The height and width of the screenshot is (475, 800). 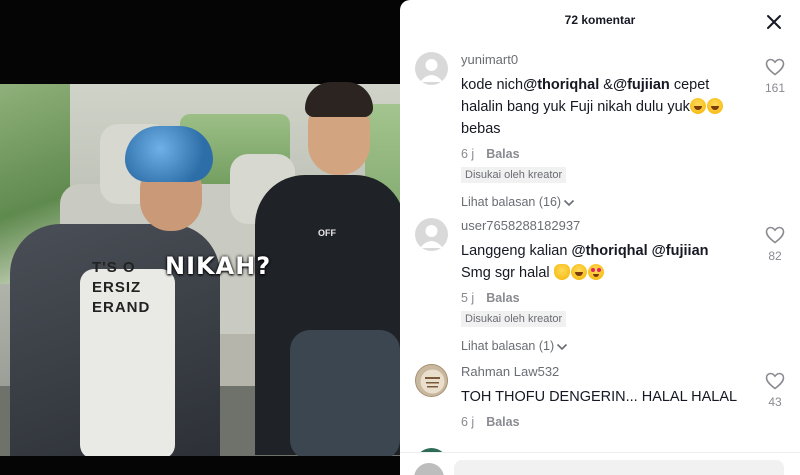 I want to click on video-caption: NIKAH?, so click(x=218, y=266).